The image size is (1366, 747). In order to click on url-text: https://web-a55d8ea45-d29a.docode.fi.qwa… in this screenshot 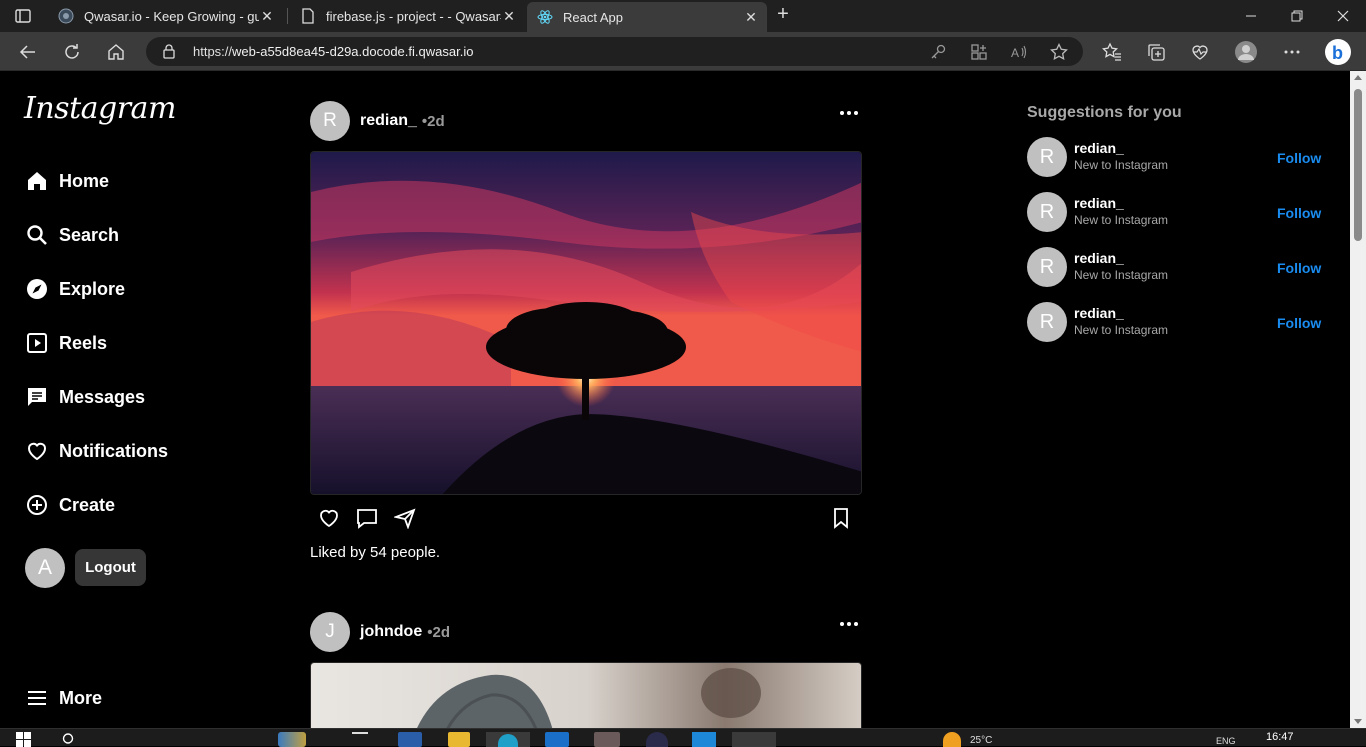, I will do `click(333, 51)`.